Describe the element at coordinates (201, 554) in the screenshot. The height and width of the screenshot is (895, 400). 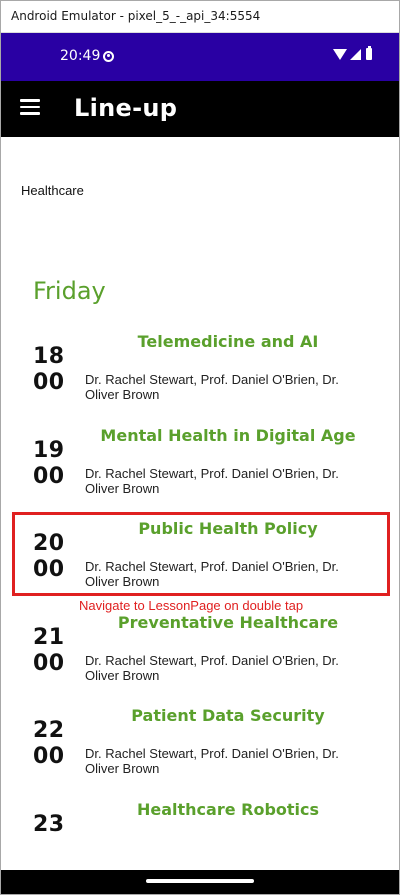
I see `highlight-box` at that location.